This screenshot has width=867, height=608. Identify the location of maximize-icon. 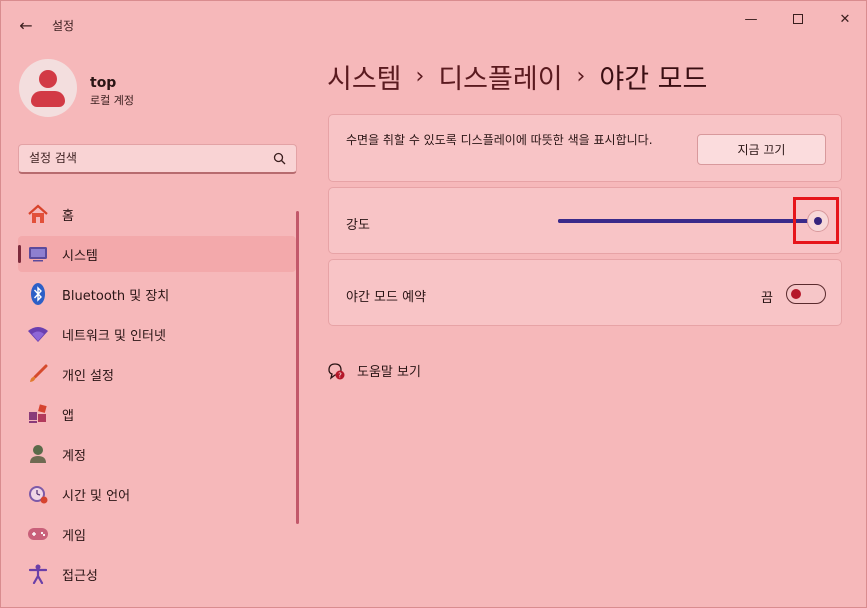
(798, 19).